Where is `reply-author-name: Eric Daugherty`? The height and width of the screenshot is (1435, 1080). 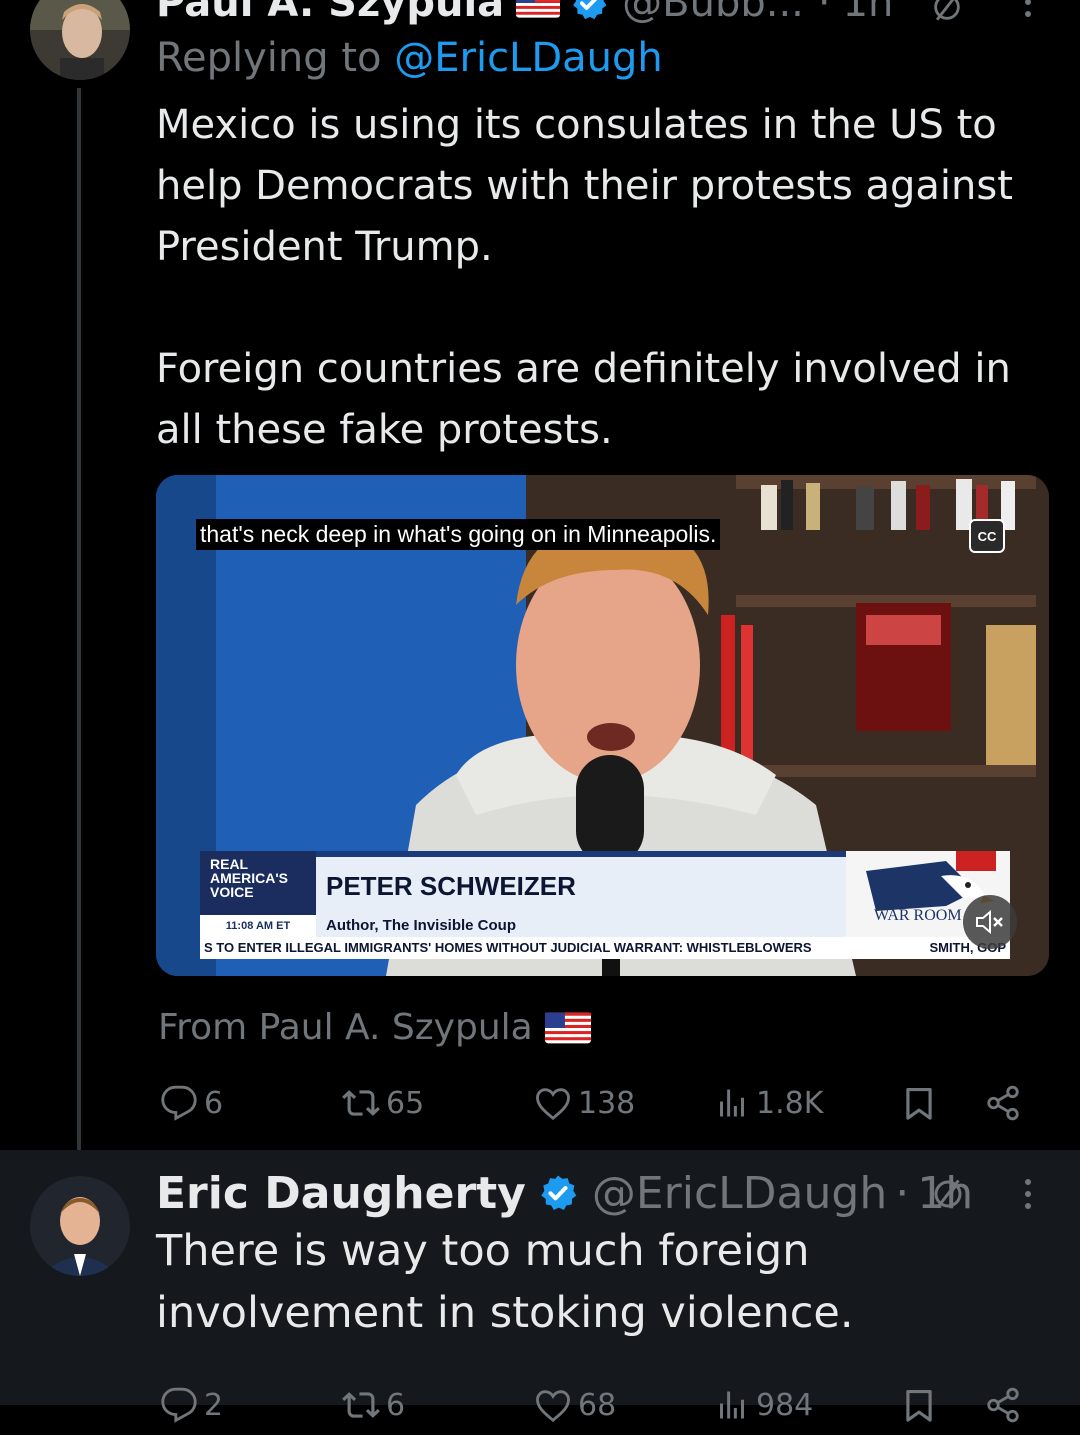 reply-author-name: Eric Daugherty is located at coordinates (341, 1193).